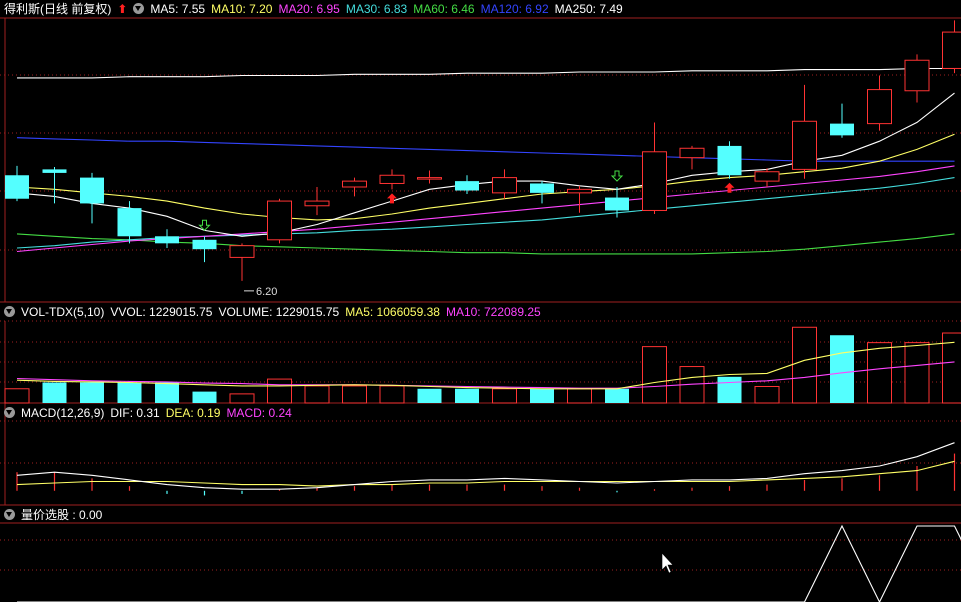  I want to click on ma-legend-6: MA250: 7.49, so click(588, 9).